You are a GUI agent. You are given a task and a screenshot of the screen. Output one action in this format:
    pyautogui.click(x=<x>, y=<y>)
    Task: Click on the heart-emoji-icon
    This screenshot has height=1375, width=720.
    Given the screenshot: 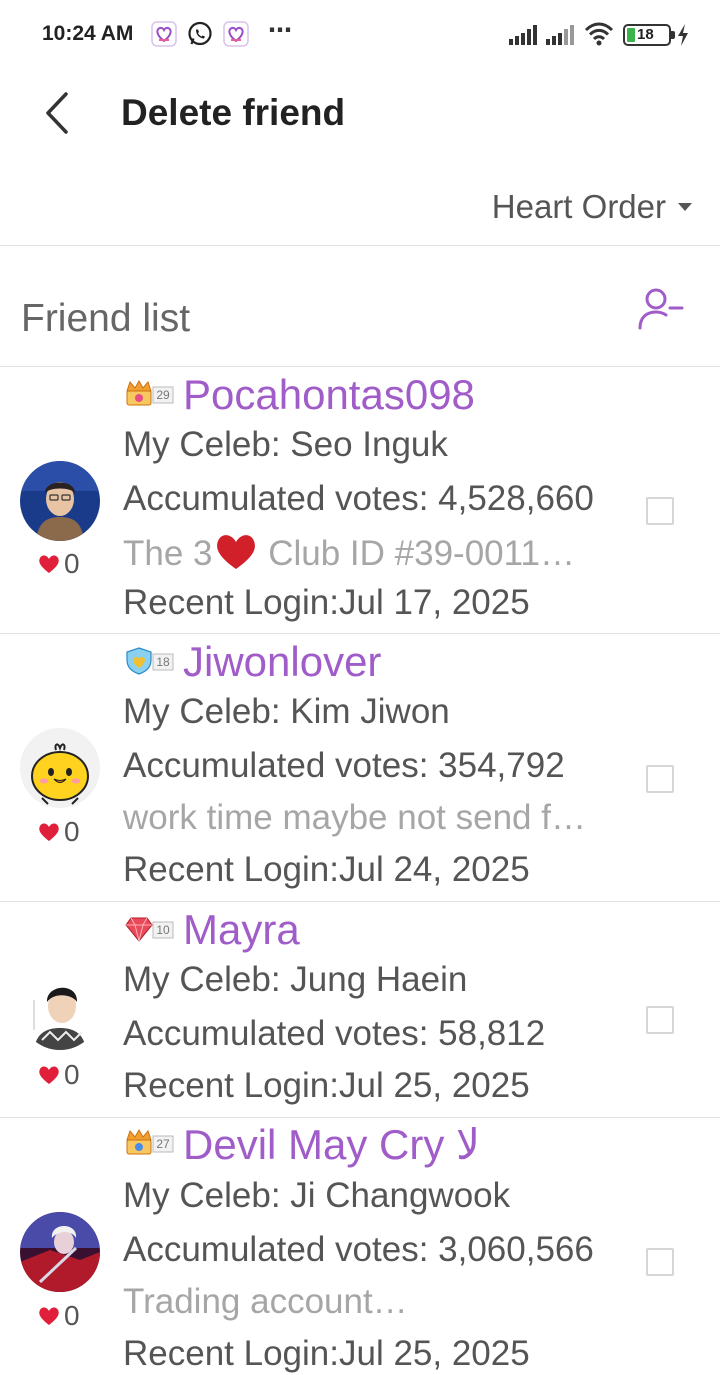 What is the action you would take?
    pyautogui.click(x=235, y=552)
    